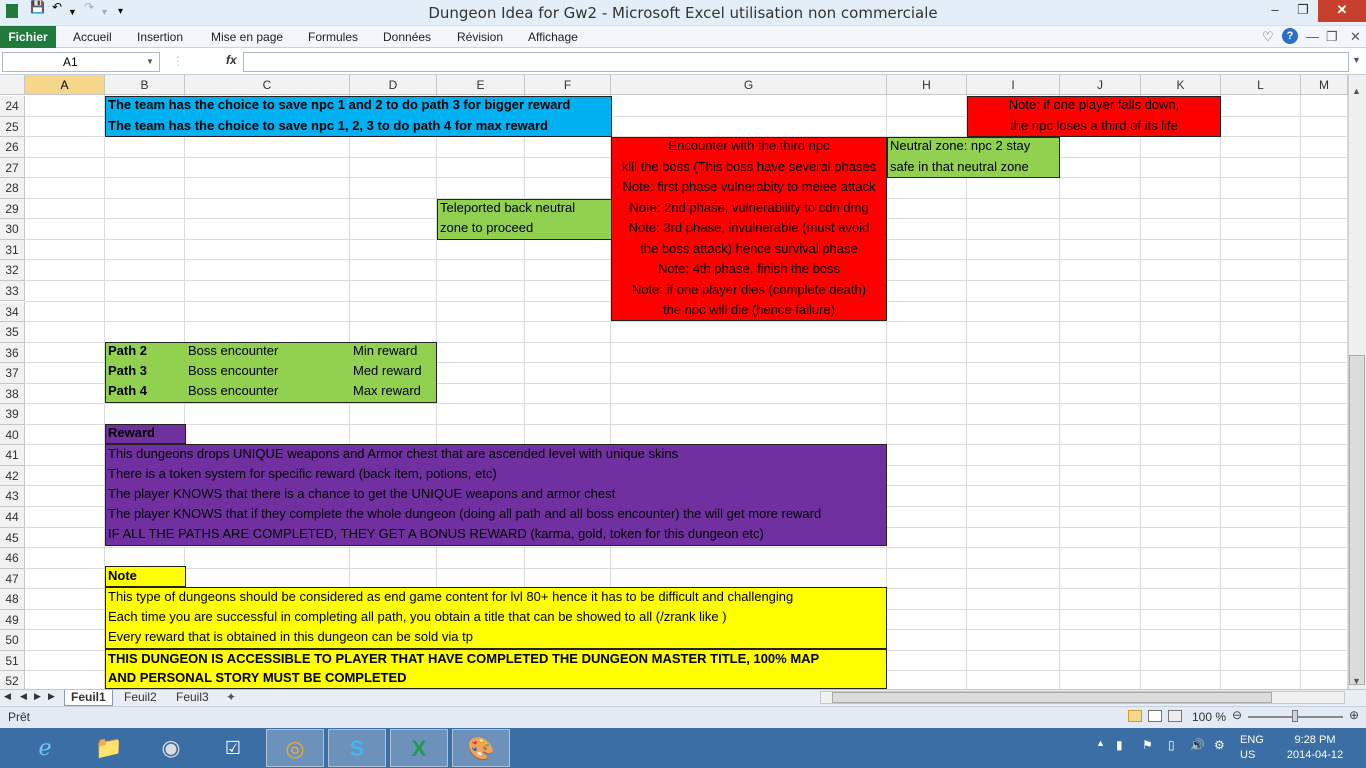  I want to click on network-icon: ⚙, so click(1219, 745).